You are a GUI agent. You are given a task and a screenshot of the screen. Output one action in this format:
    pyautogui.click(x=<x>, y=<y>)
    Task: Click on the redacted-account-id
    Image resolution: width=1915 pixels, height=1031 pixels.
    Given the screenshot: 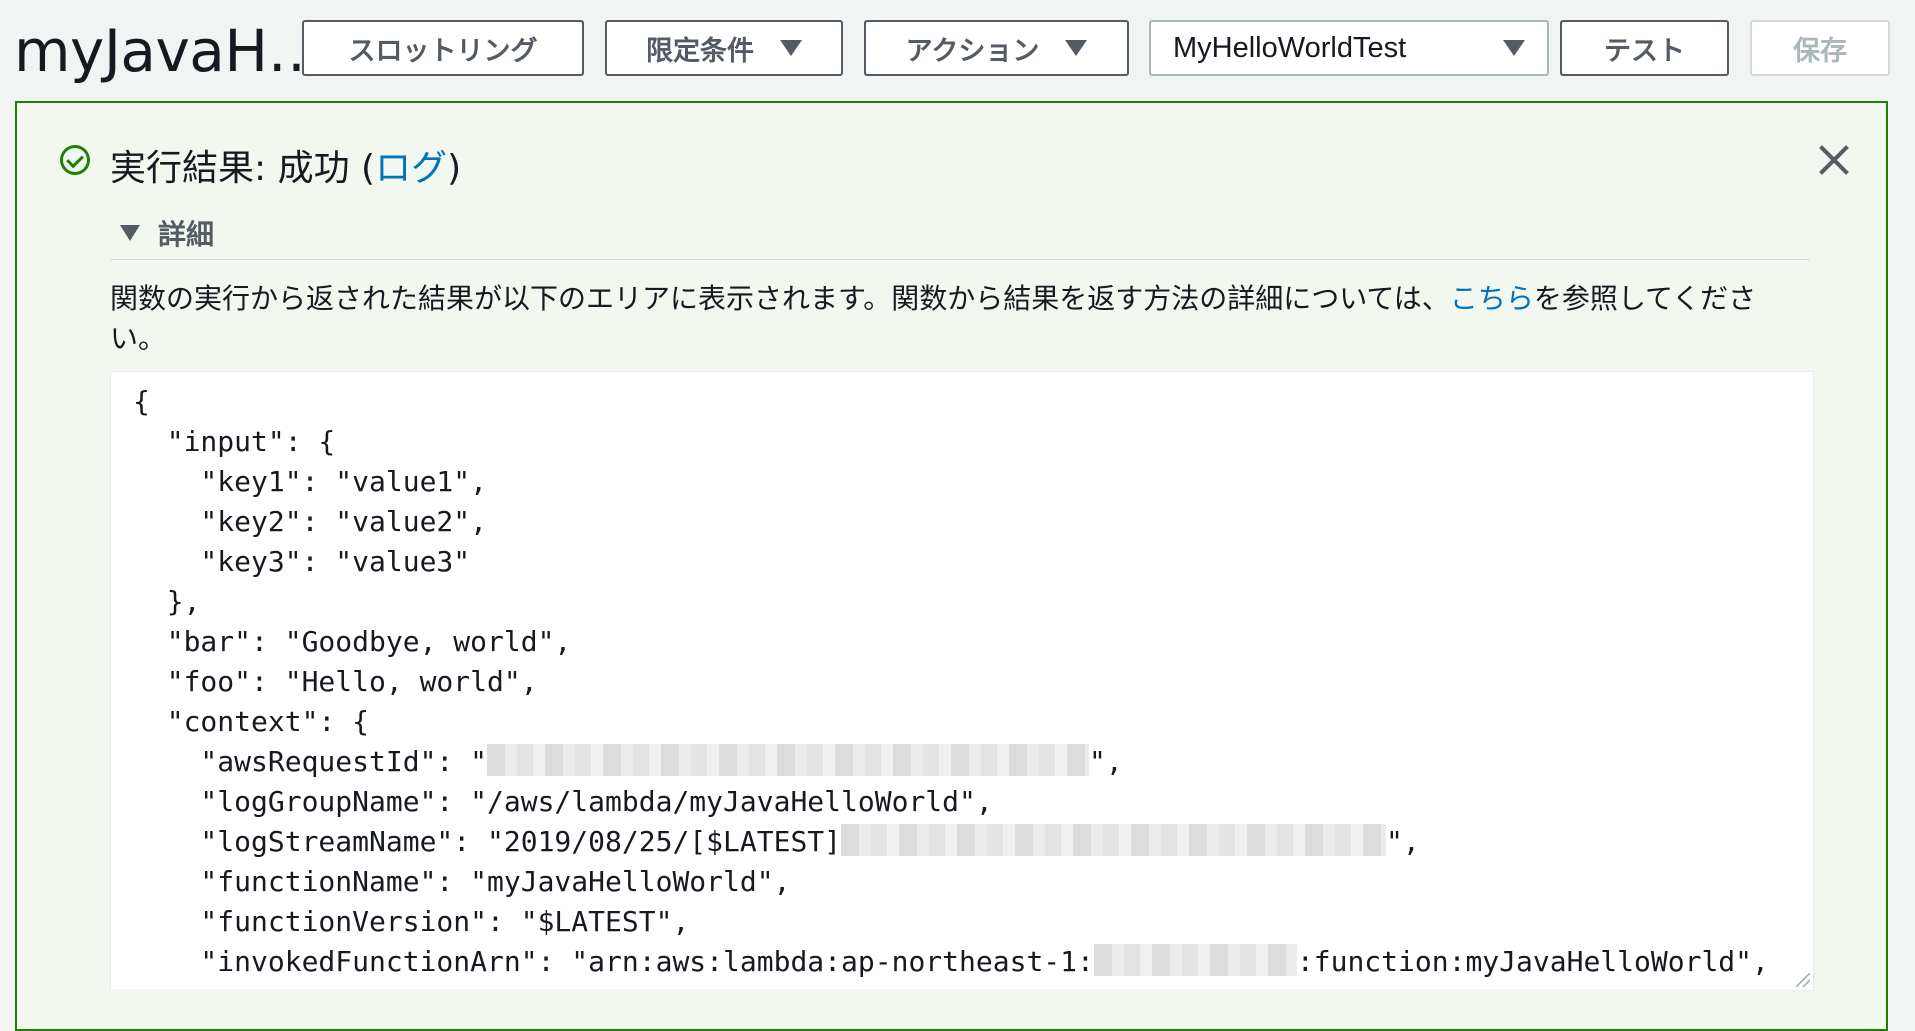 What is the action you would take?
    pyautogui.click(x=1195, y=960)
    